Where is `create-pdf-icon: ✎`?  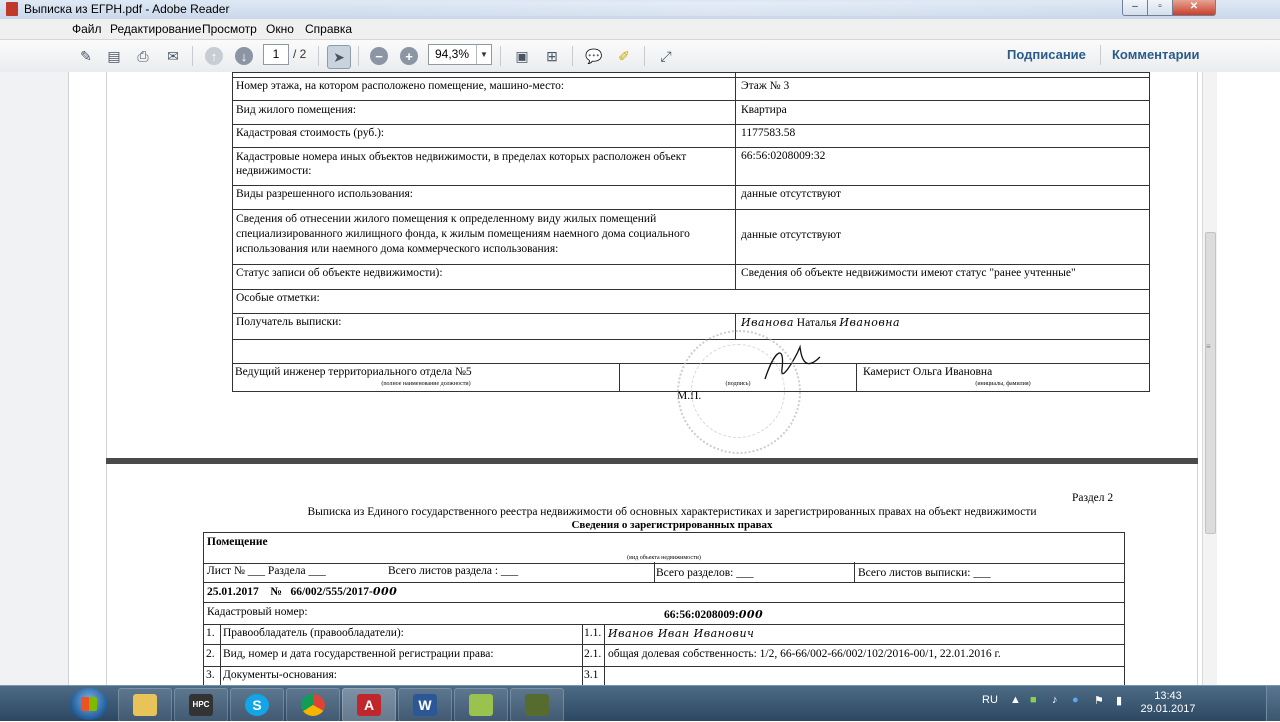
create-pdf-icon: ✎ is located at coordinates (86, 56).